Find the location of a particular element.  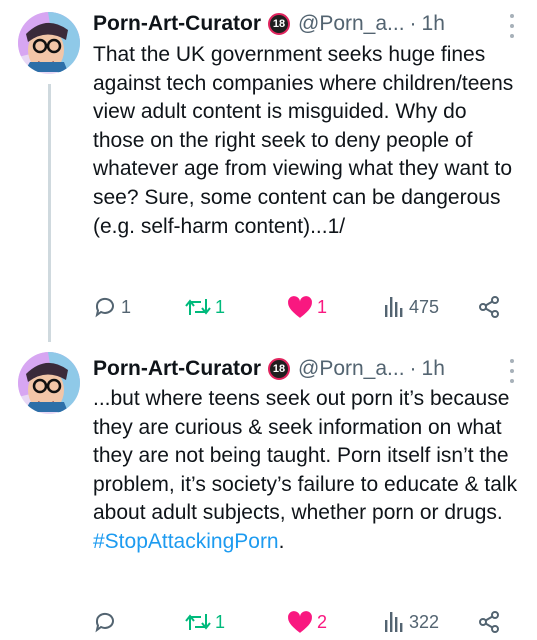

views-count: 475 is located at coordinates (424, 306).